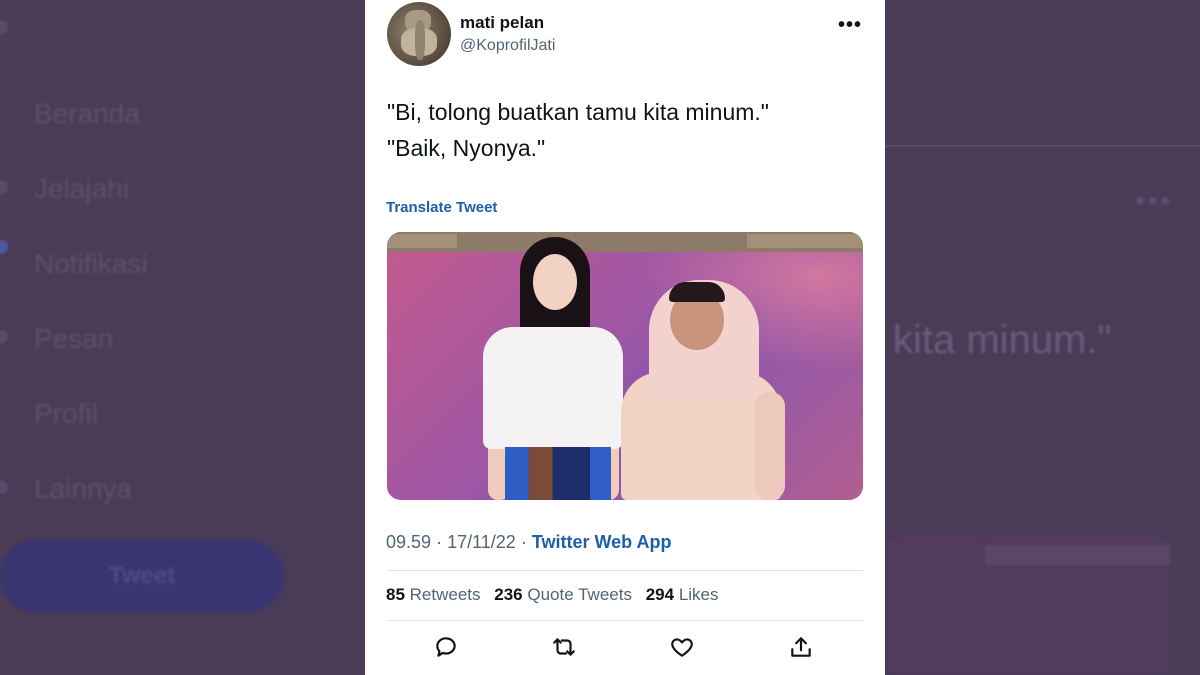 The width and height of the screenshot is (1200, 675). Describe the element at coordinates (4, 187) in the screenshot. I see `explore-icon` at that location.